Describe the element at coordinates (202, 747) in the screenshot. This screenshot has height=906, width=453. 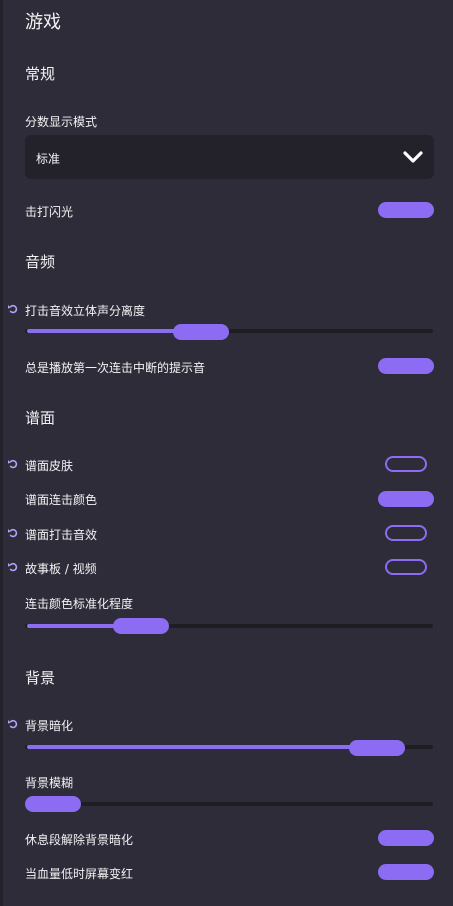
I see `background-dim-fill` at that location.